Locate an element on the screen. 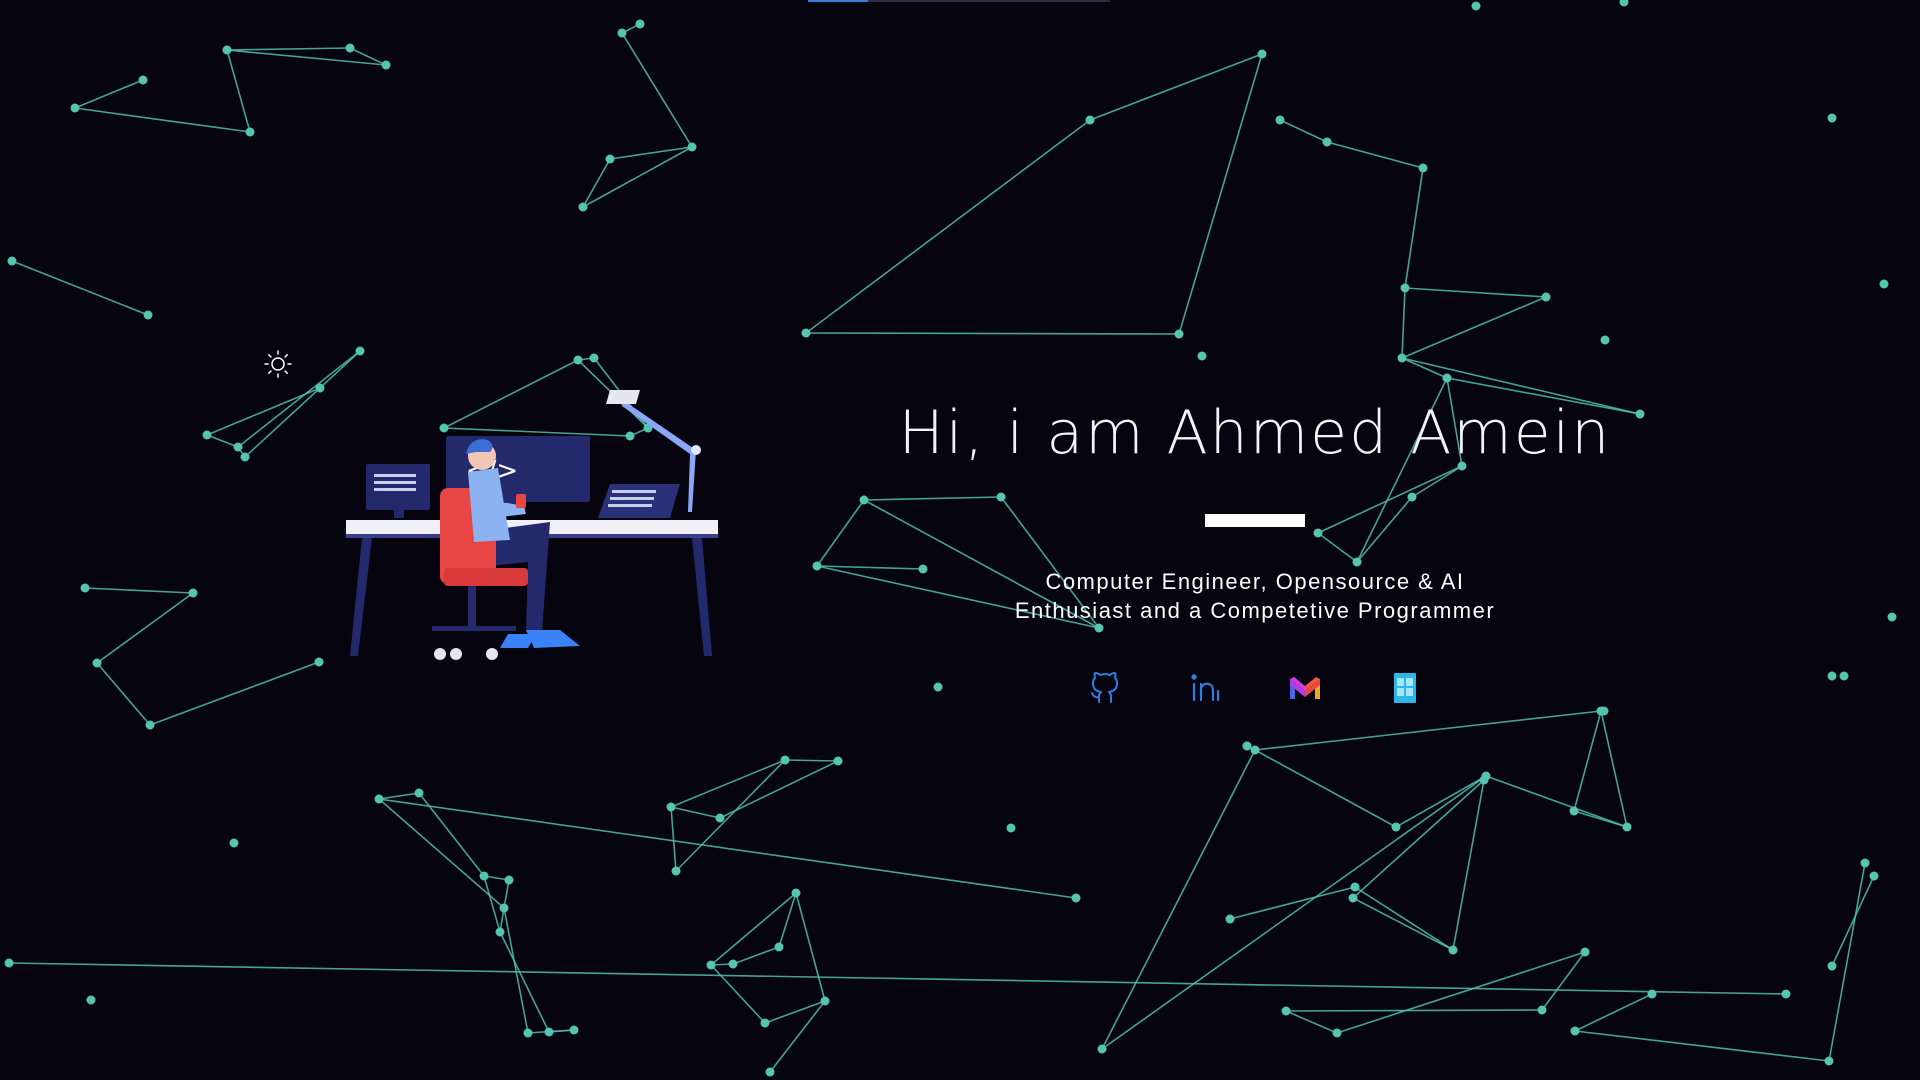 The width and height of the screenshot is (1920, 1080). linkedin-link is located at coordinates (1205, 688).